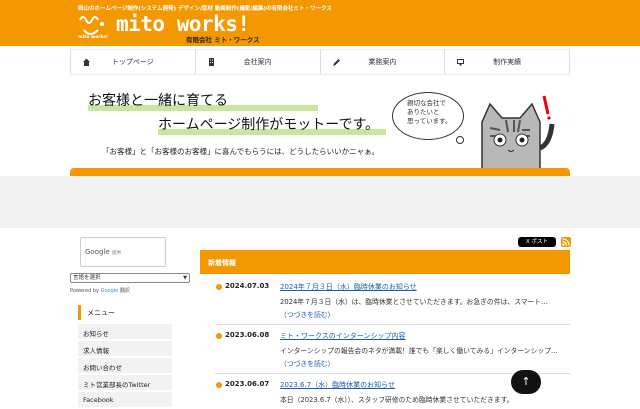 This screenshot has width=640, height=409. What do you see at coordinates (566, 242) in the screenshot?
I see `rss-icon` at bounding box center [566, 242].